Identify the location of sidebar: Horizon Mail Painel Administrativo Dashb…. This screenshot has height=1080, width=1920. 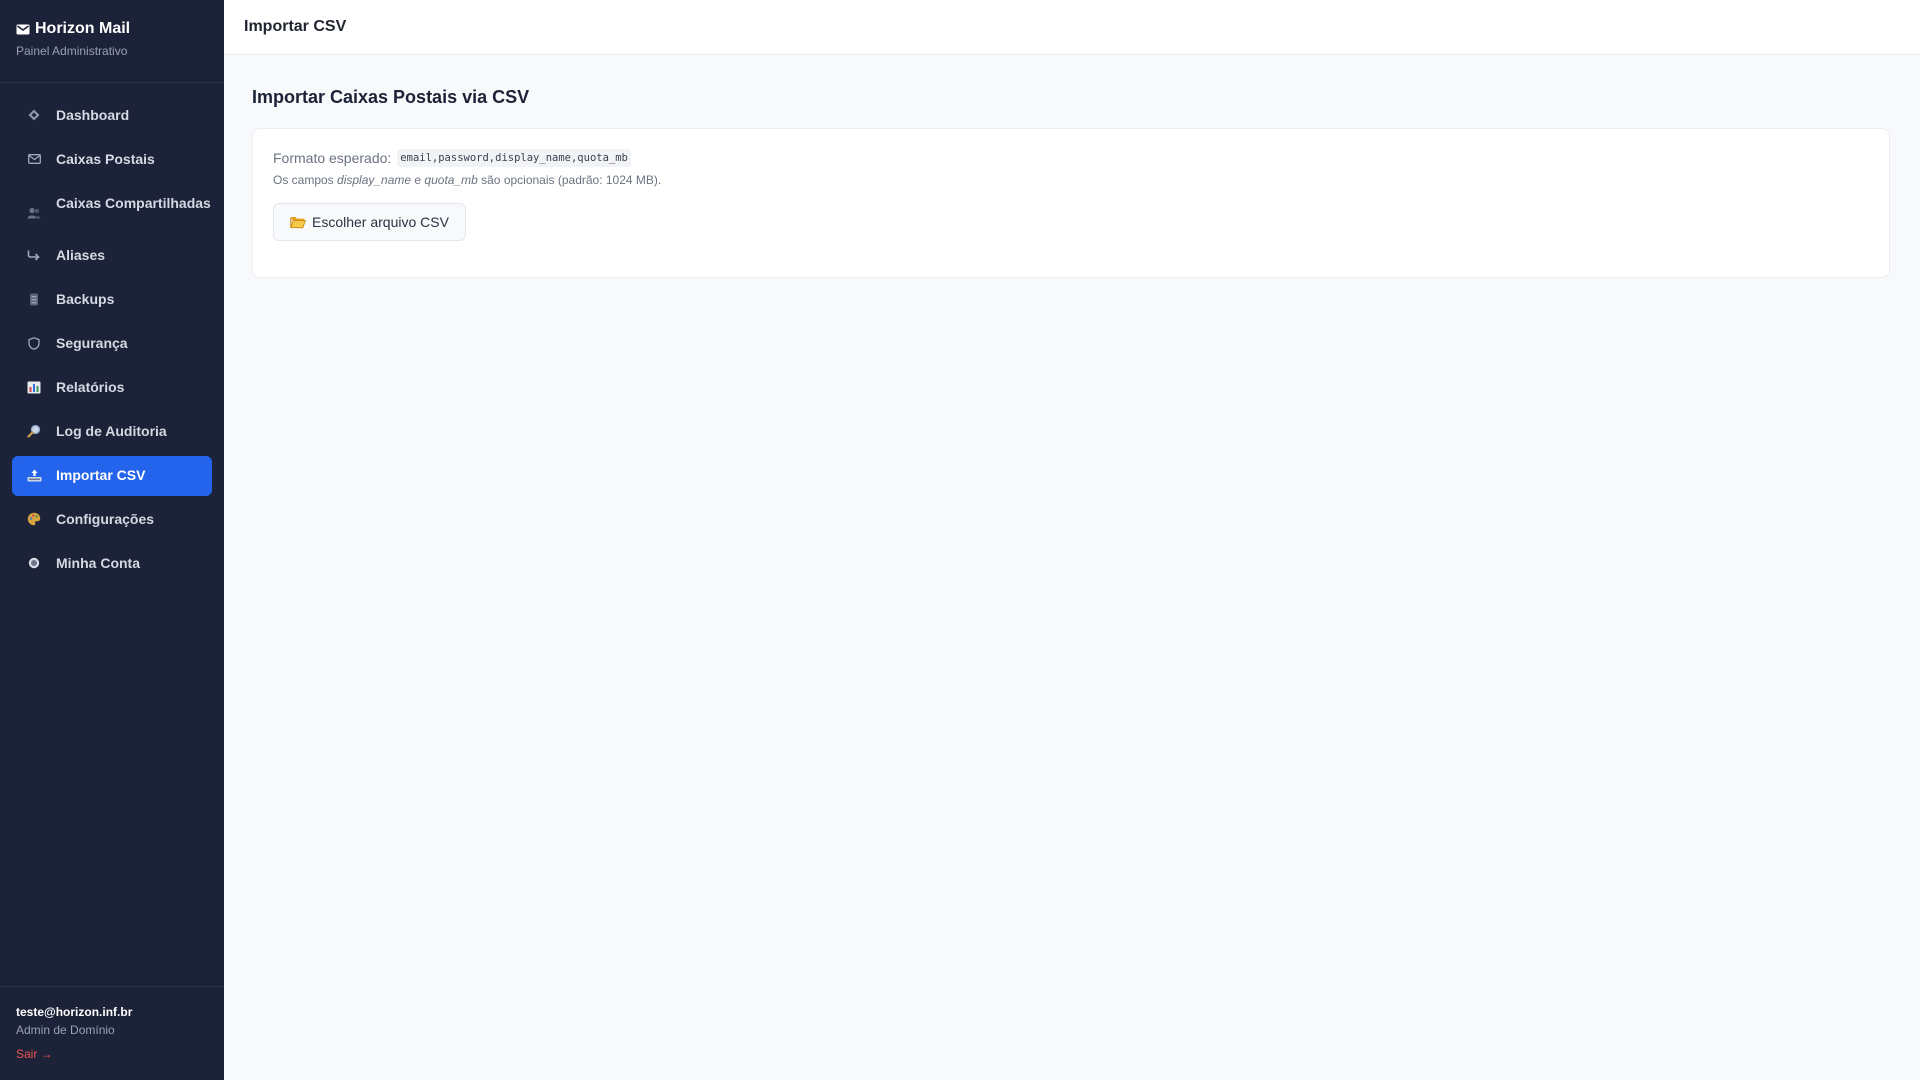
(112, 540).